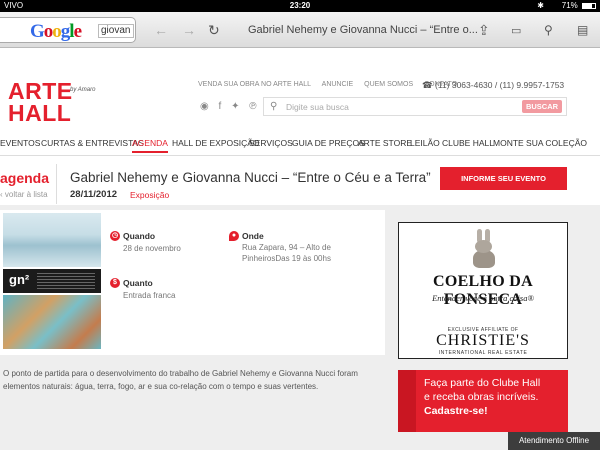 The height and width of the screenshot is (450, 600). I want to click on social-links: ◉ f ✦ ℗, so click(232, 106).